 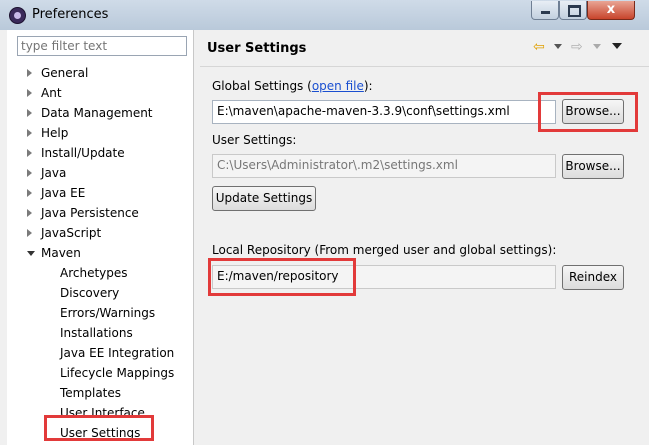 What do you see at coordinates (99, 428) in the screenshot?
I see `user-settings-highlight` at bounding box center [99, 428].